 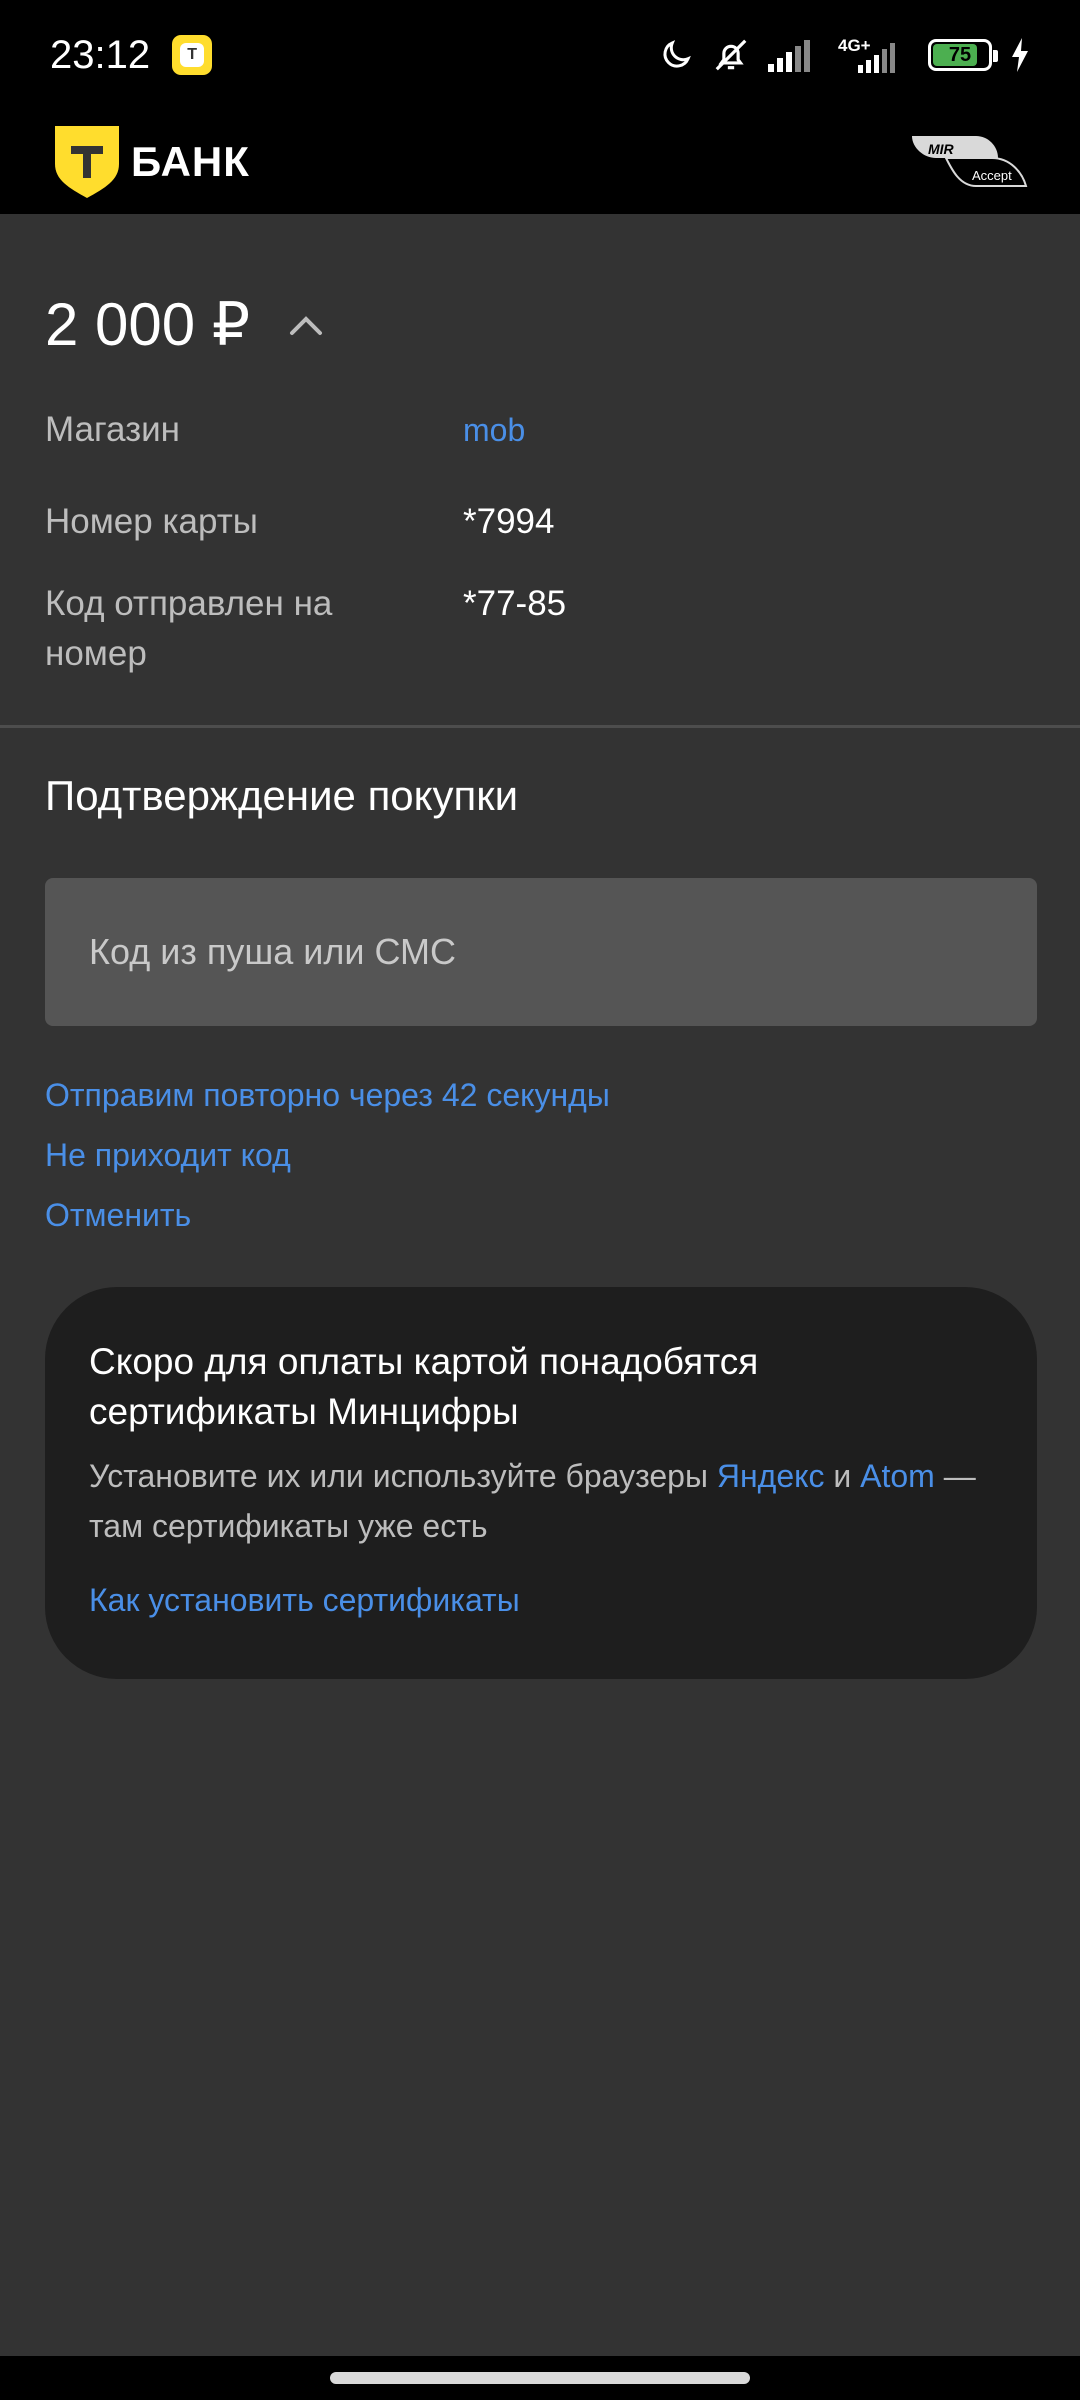 I want to click on signal-4g-icon: 4G+, so click(x=866, y=54).